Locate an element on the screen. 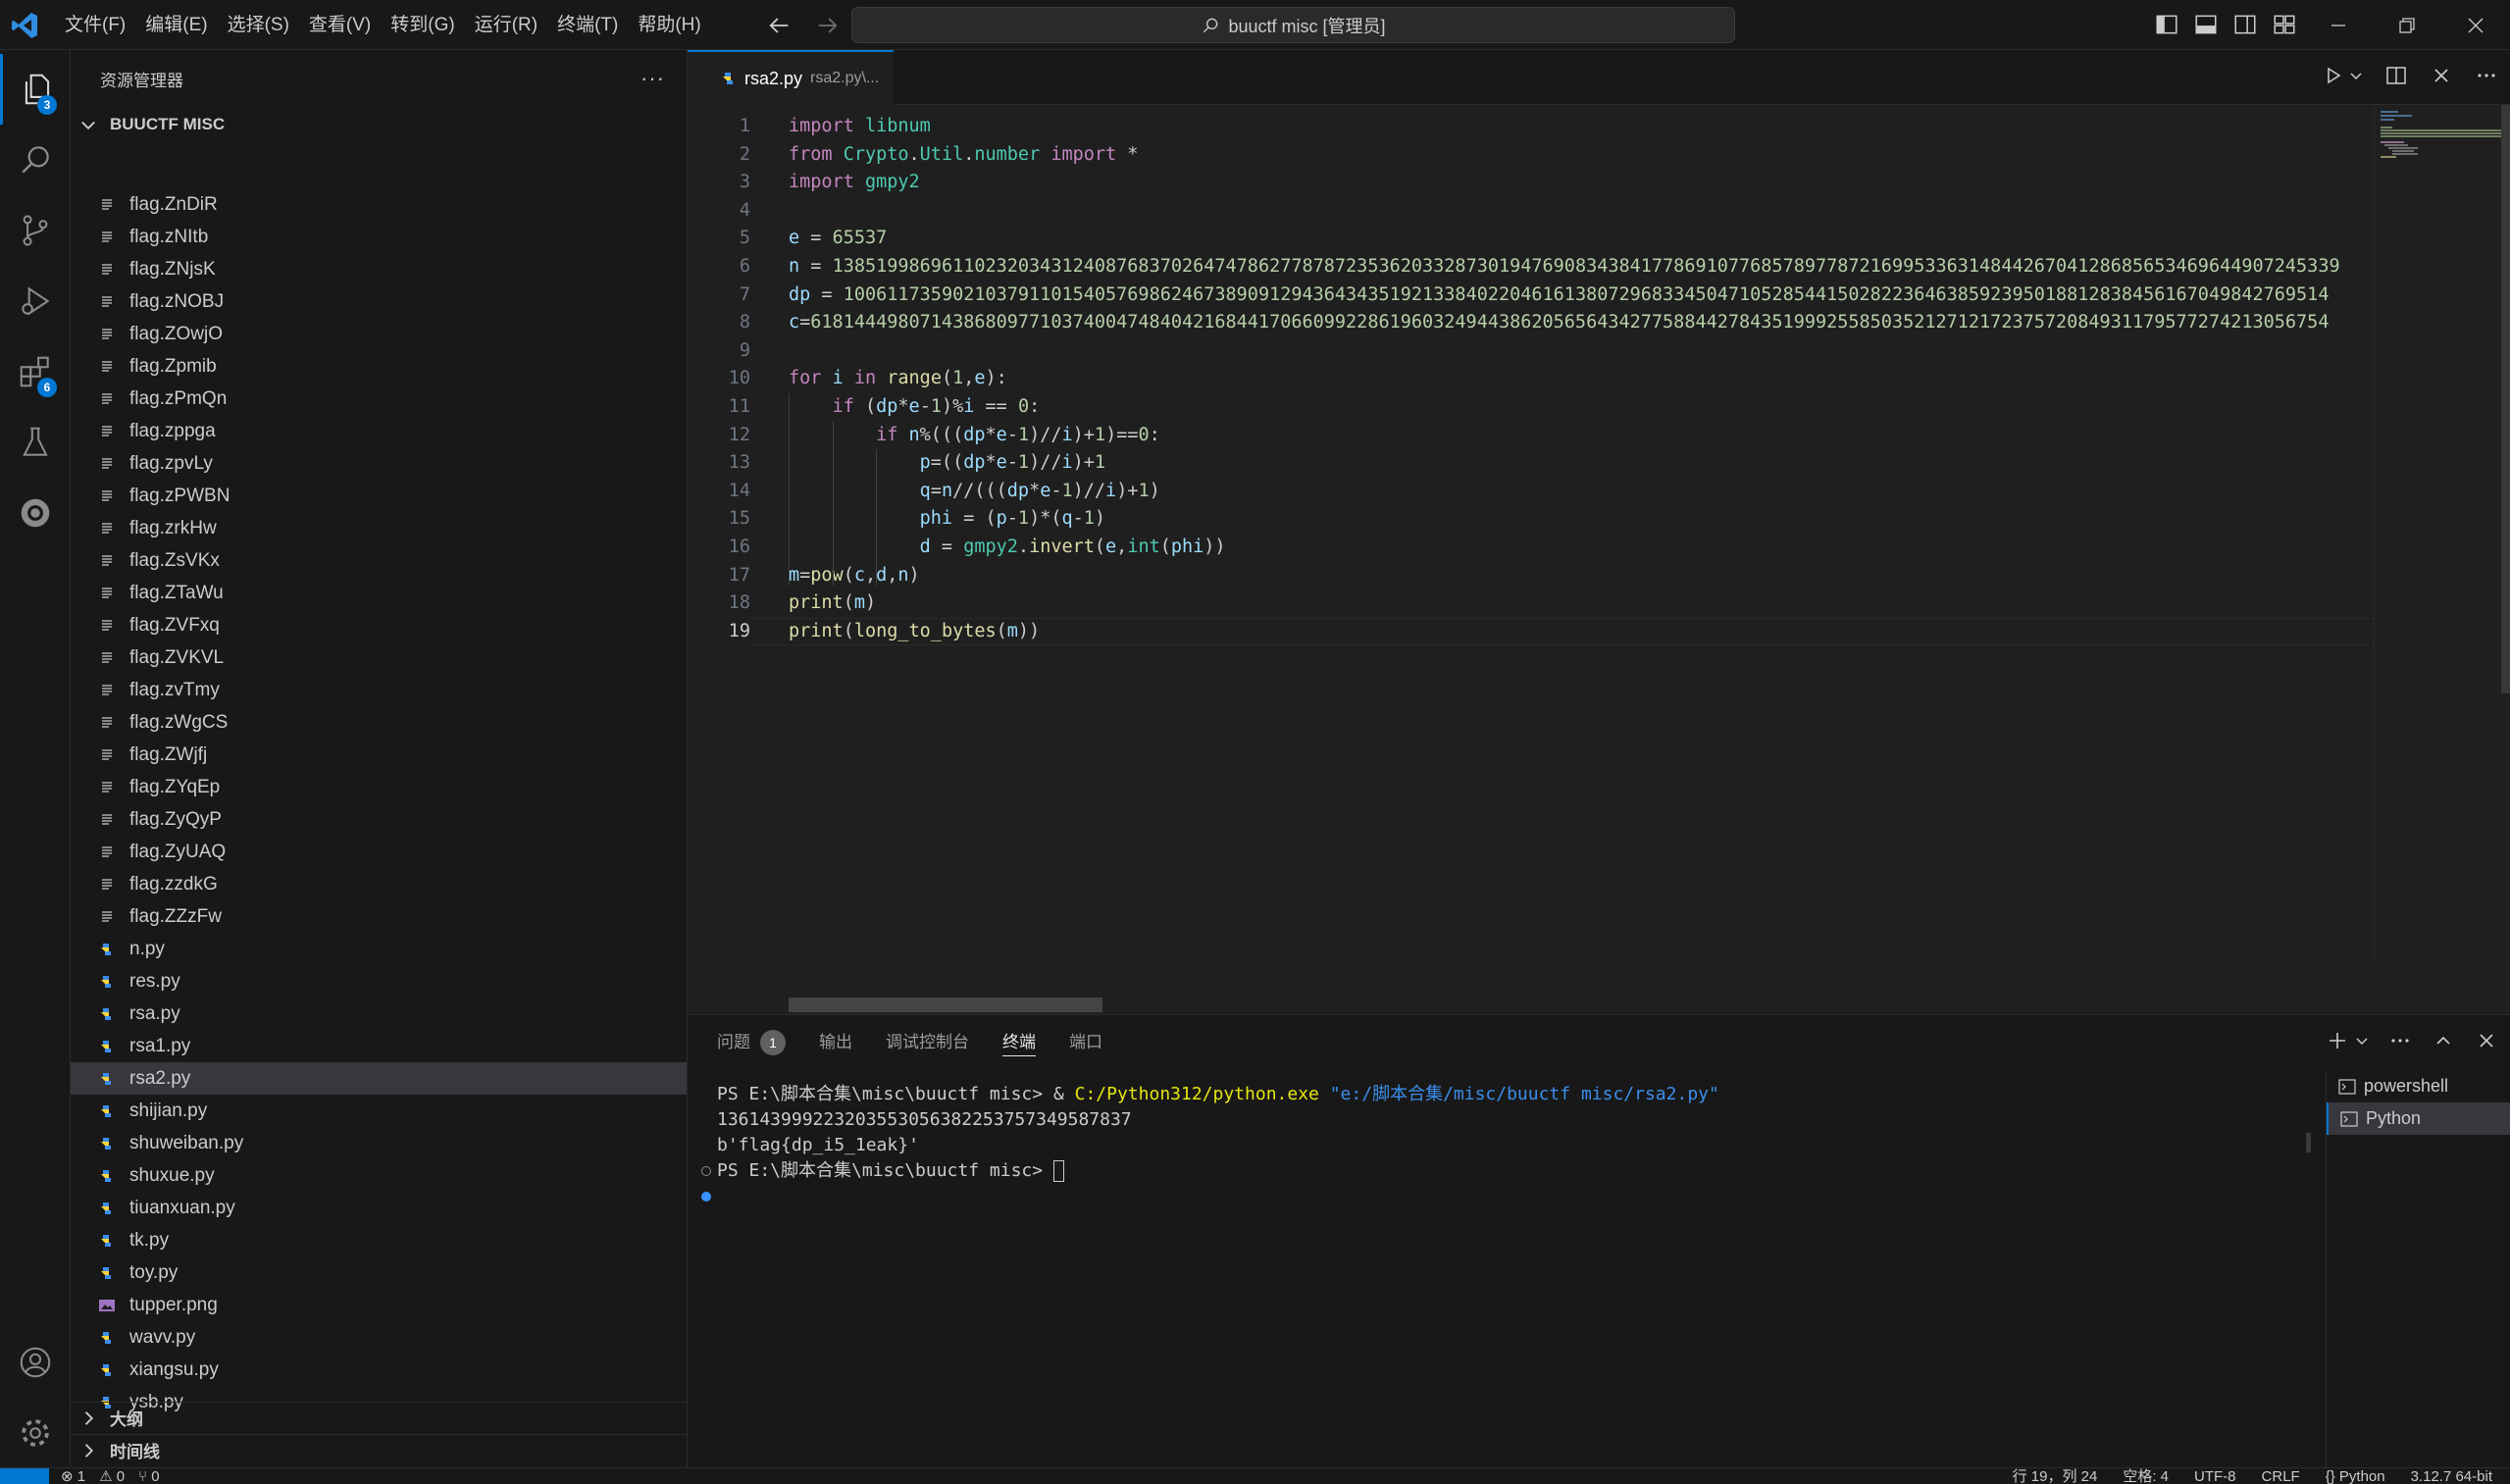 The height and width of the screenshot is (1484, 2510). menu-go: 转到(G) is located at coordinates (422, 25).